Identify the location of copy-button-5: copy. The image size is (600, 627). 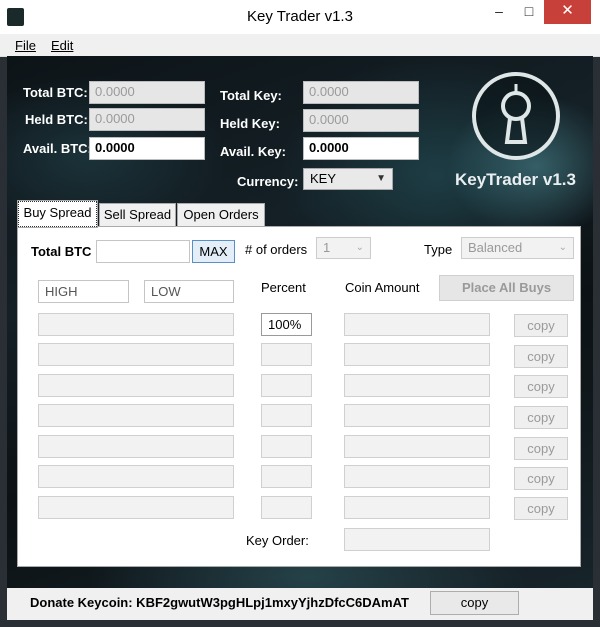
(541, 448).